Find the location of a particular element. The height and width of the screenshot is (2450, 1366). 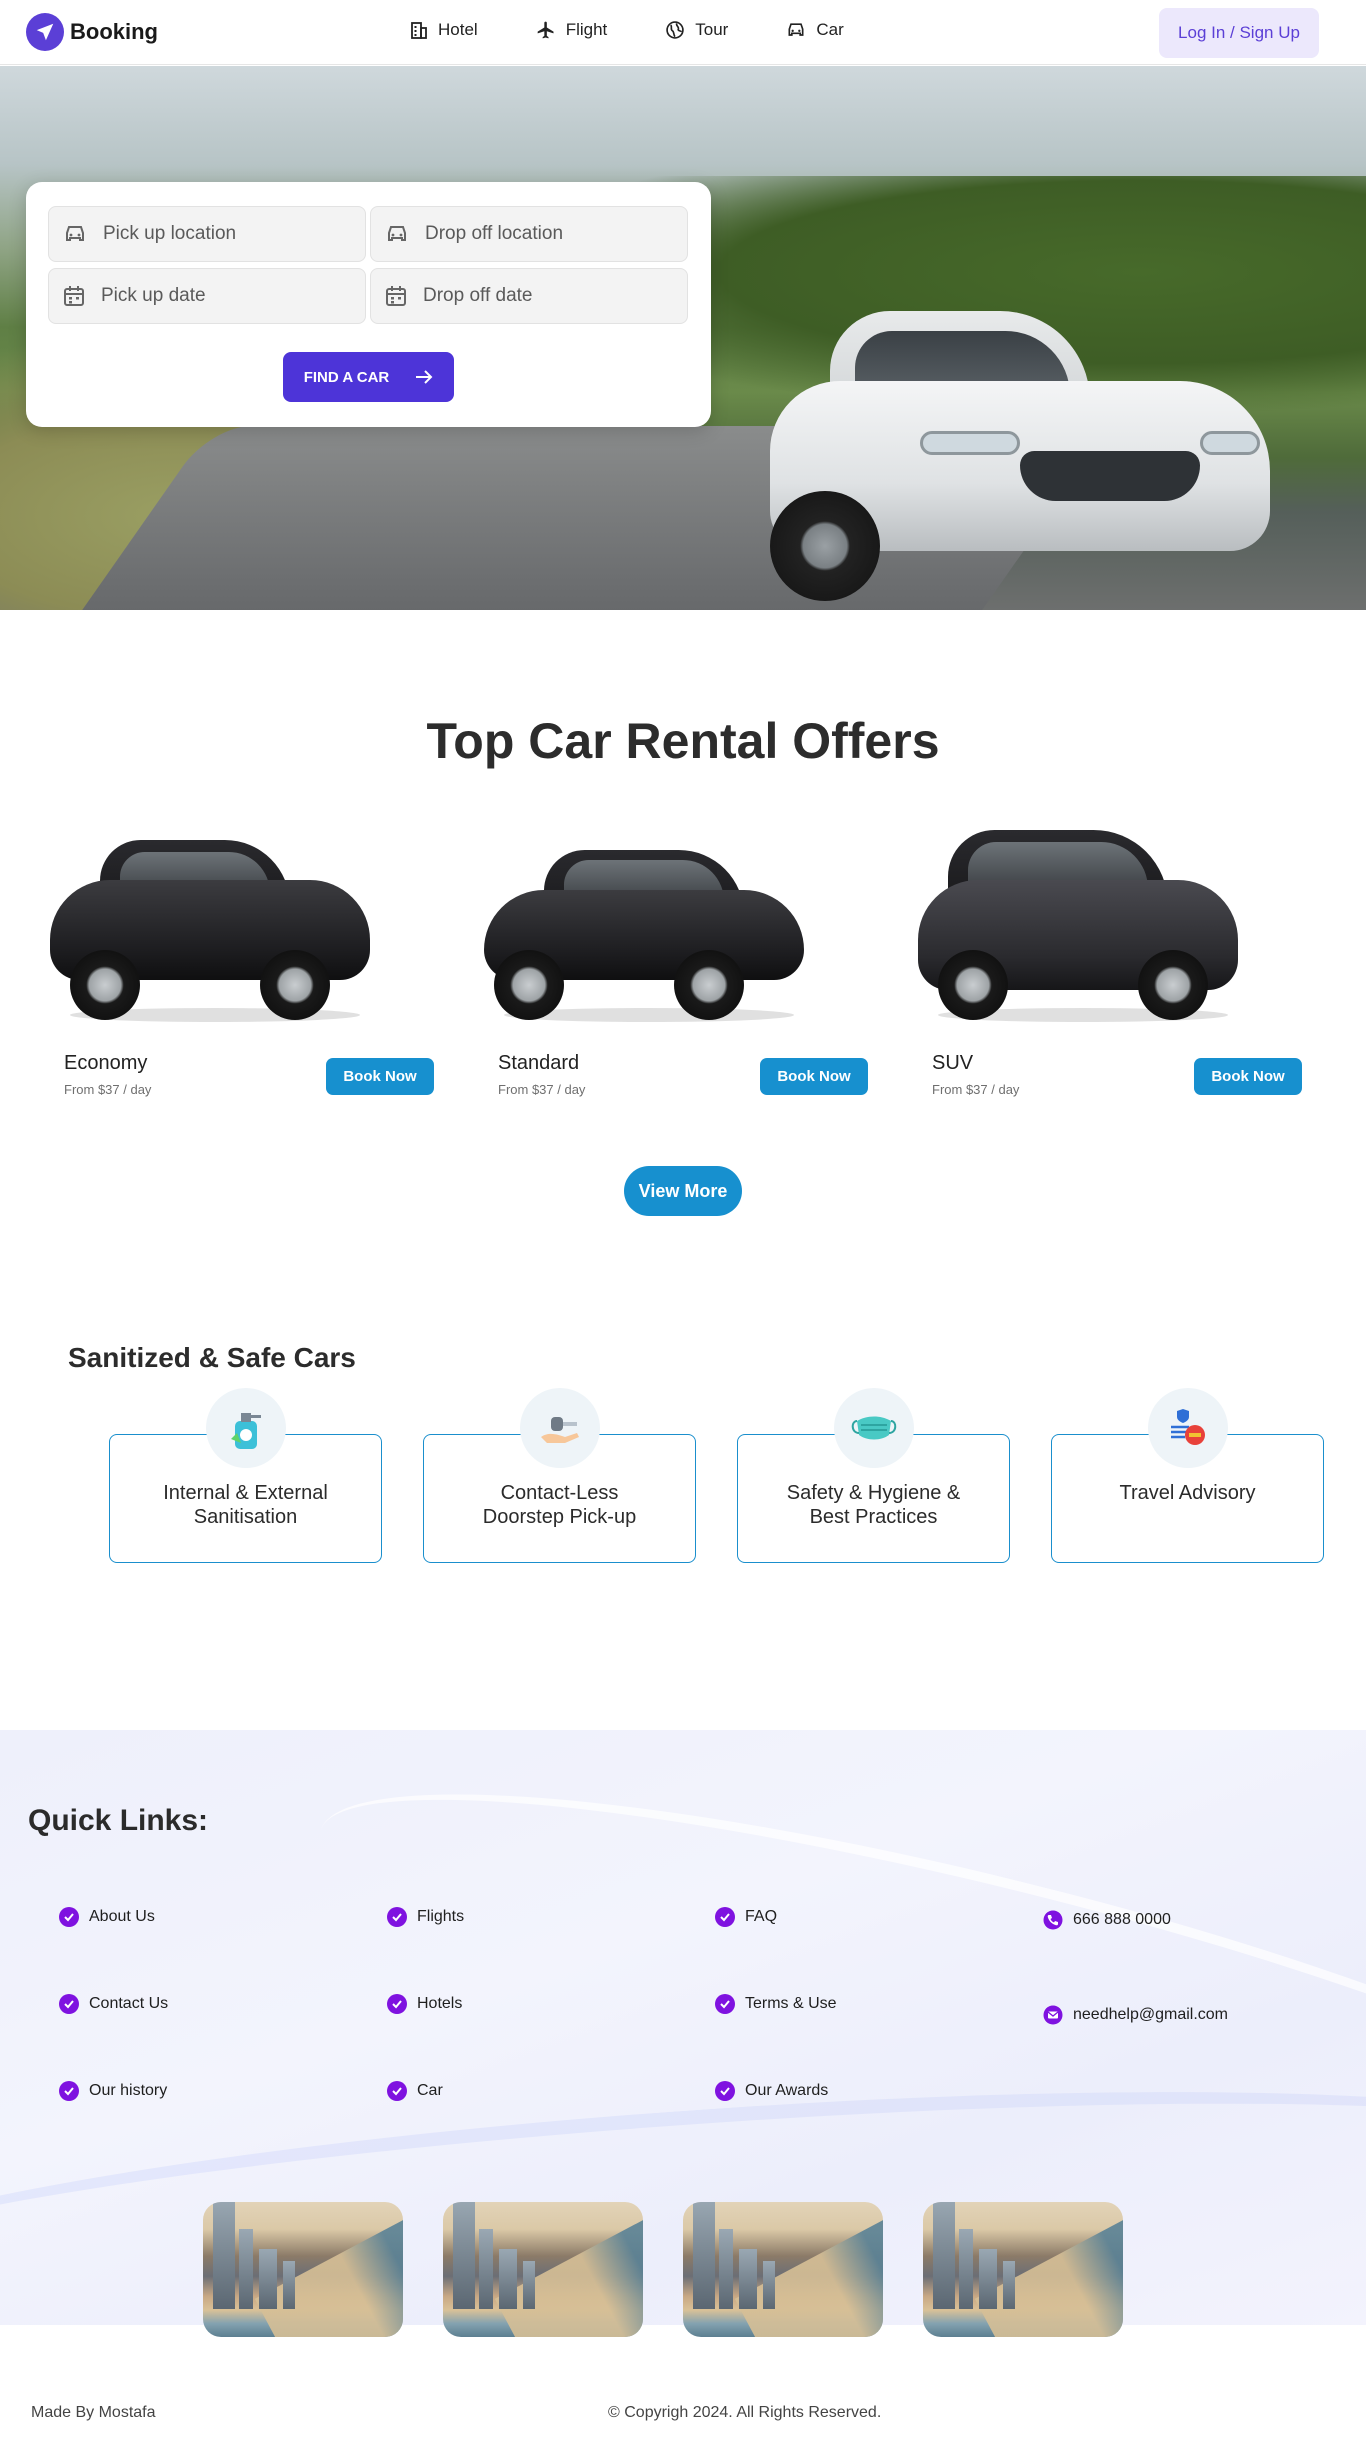

mask-icon is located at coordinates (874, 1428).